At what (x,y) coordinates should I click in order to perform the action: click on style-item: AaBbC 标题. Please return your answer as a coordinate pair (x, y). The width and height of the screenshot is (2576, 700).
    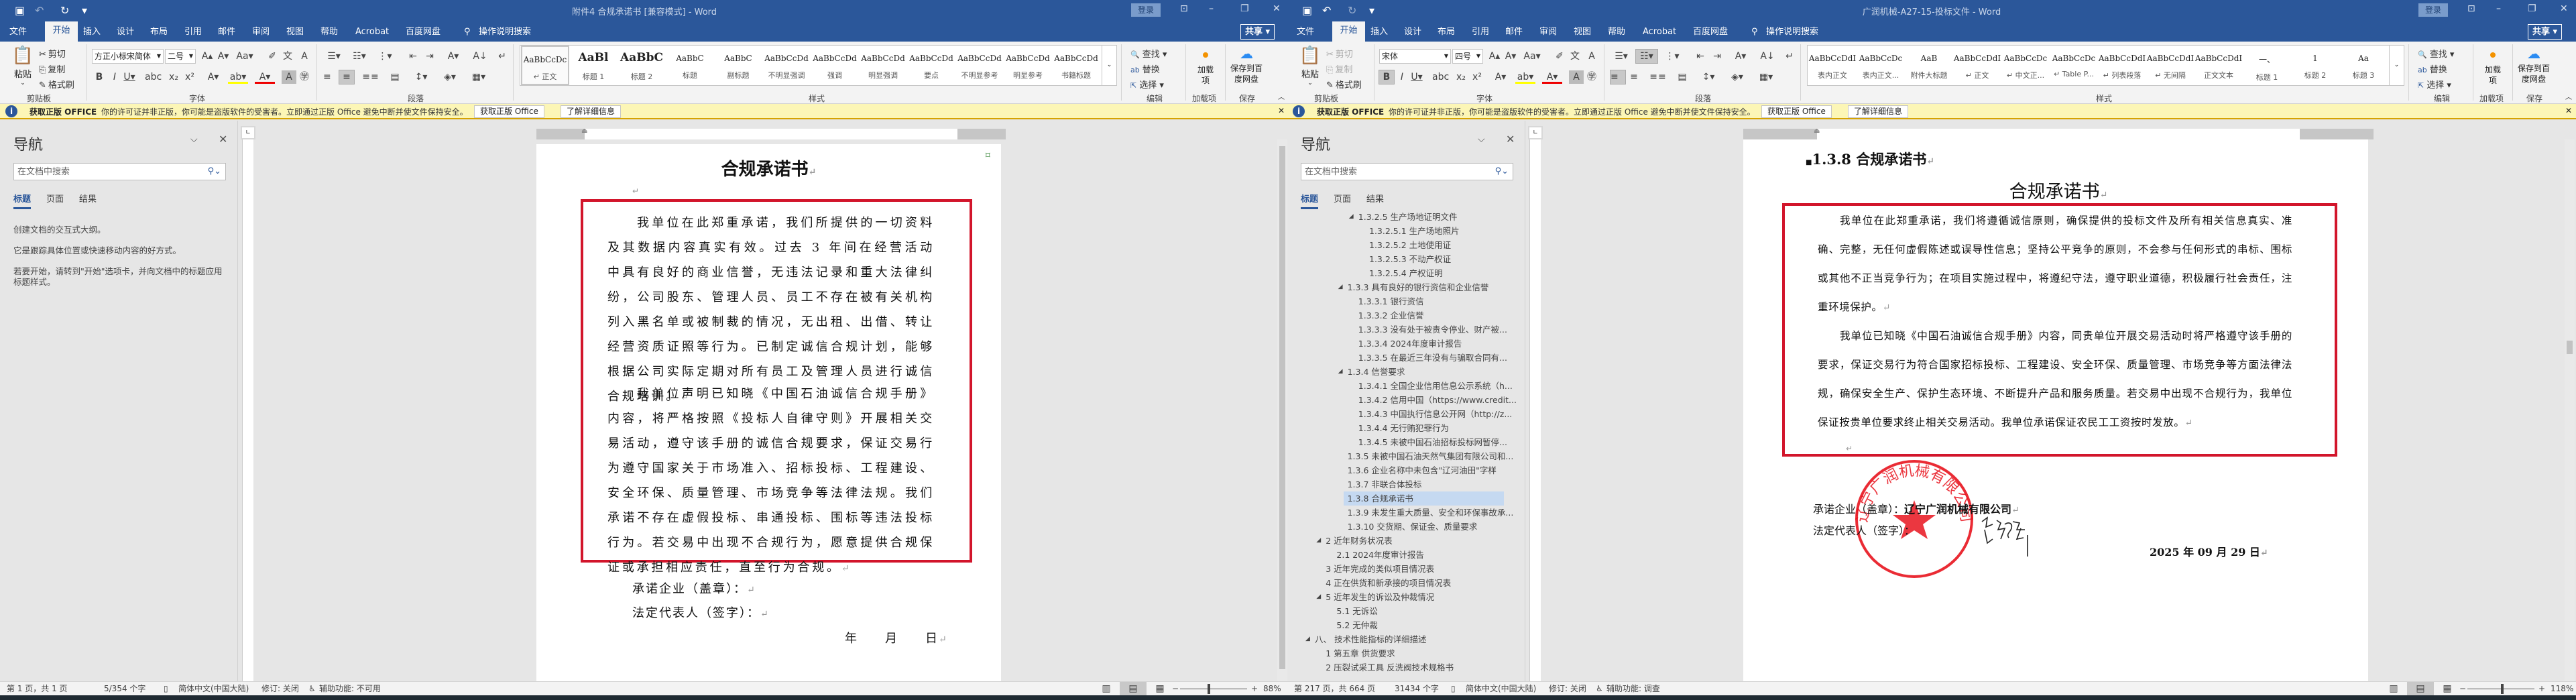
    Looking at the image, I should click on (690, 65).